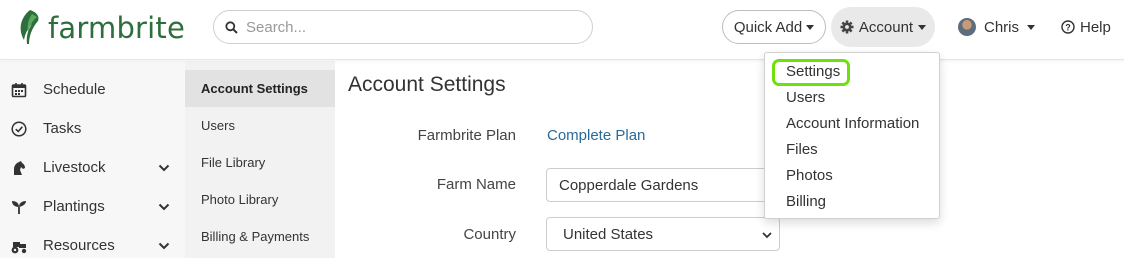 The height and width of the screenshot is (258, 1124). Describe the element at coordinates (809, 175) in the screenshot. I see `menu-item-photos: Photos` at that location.